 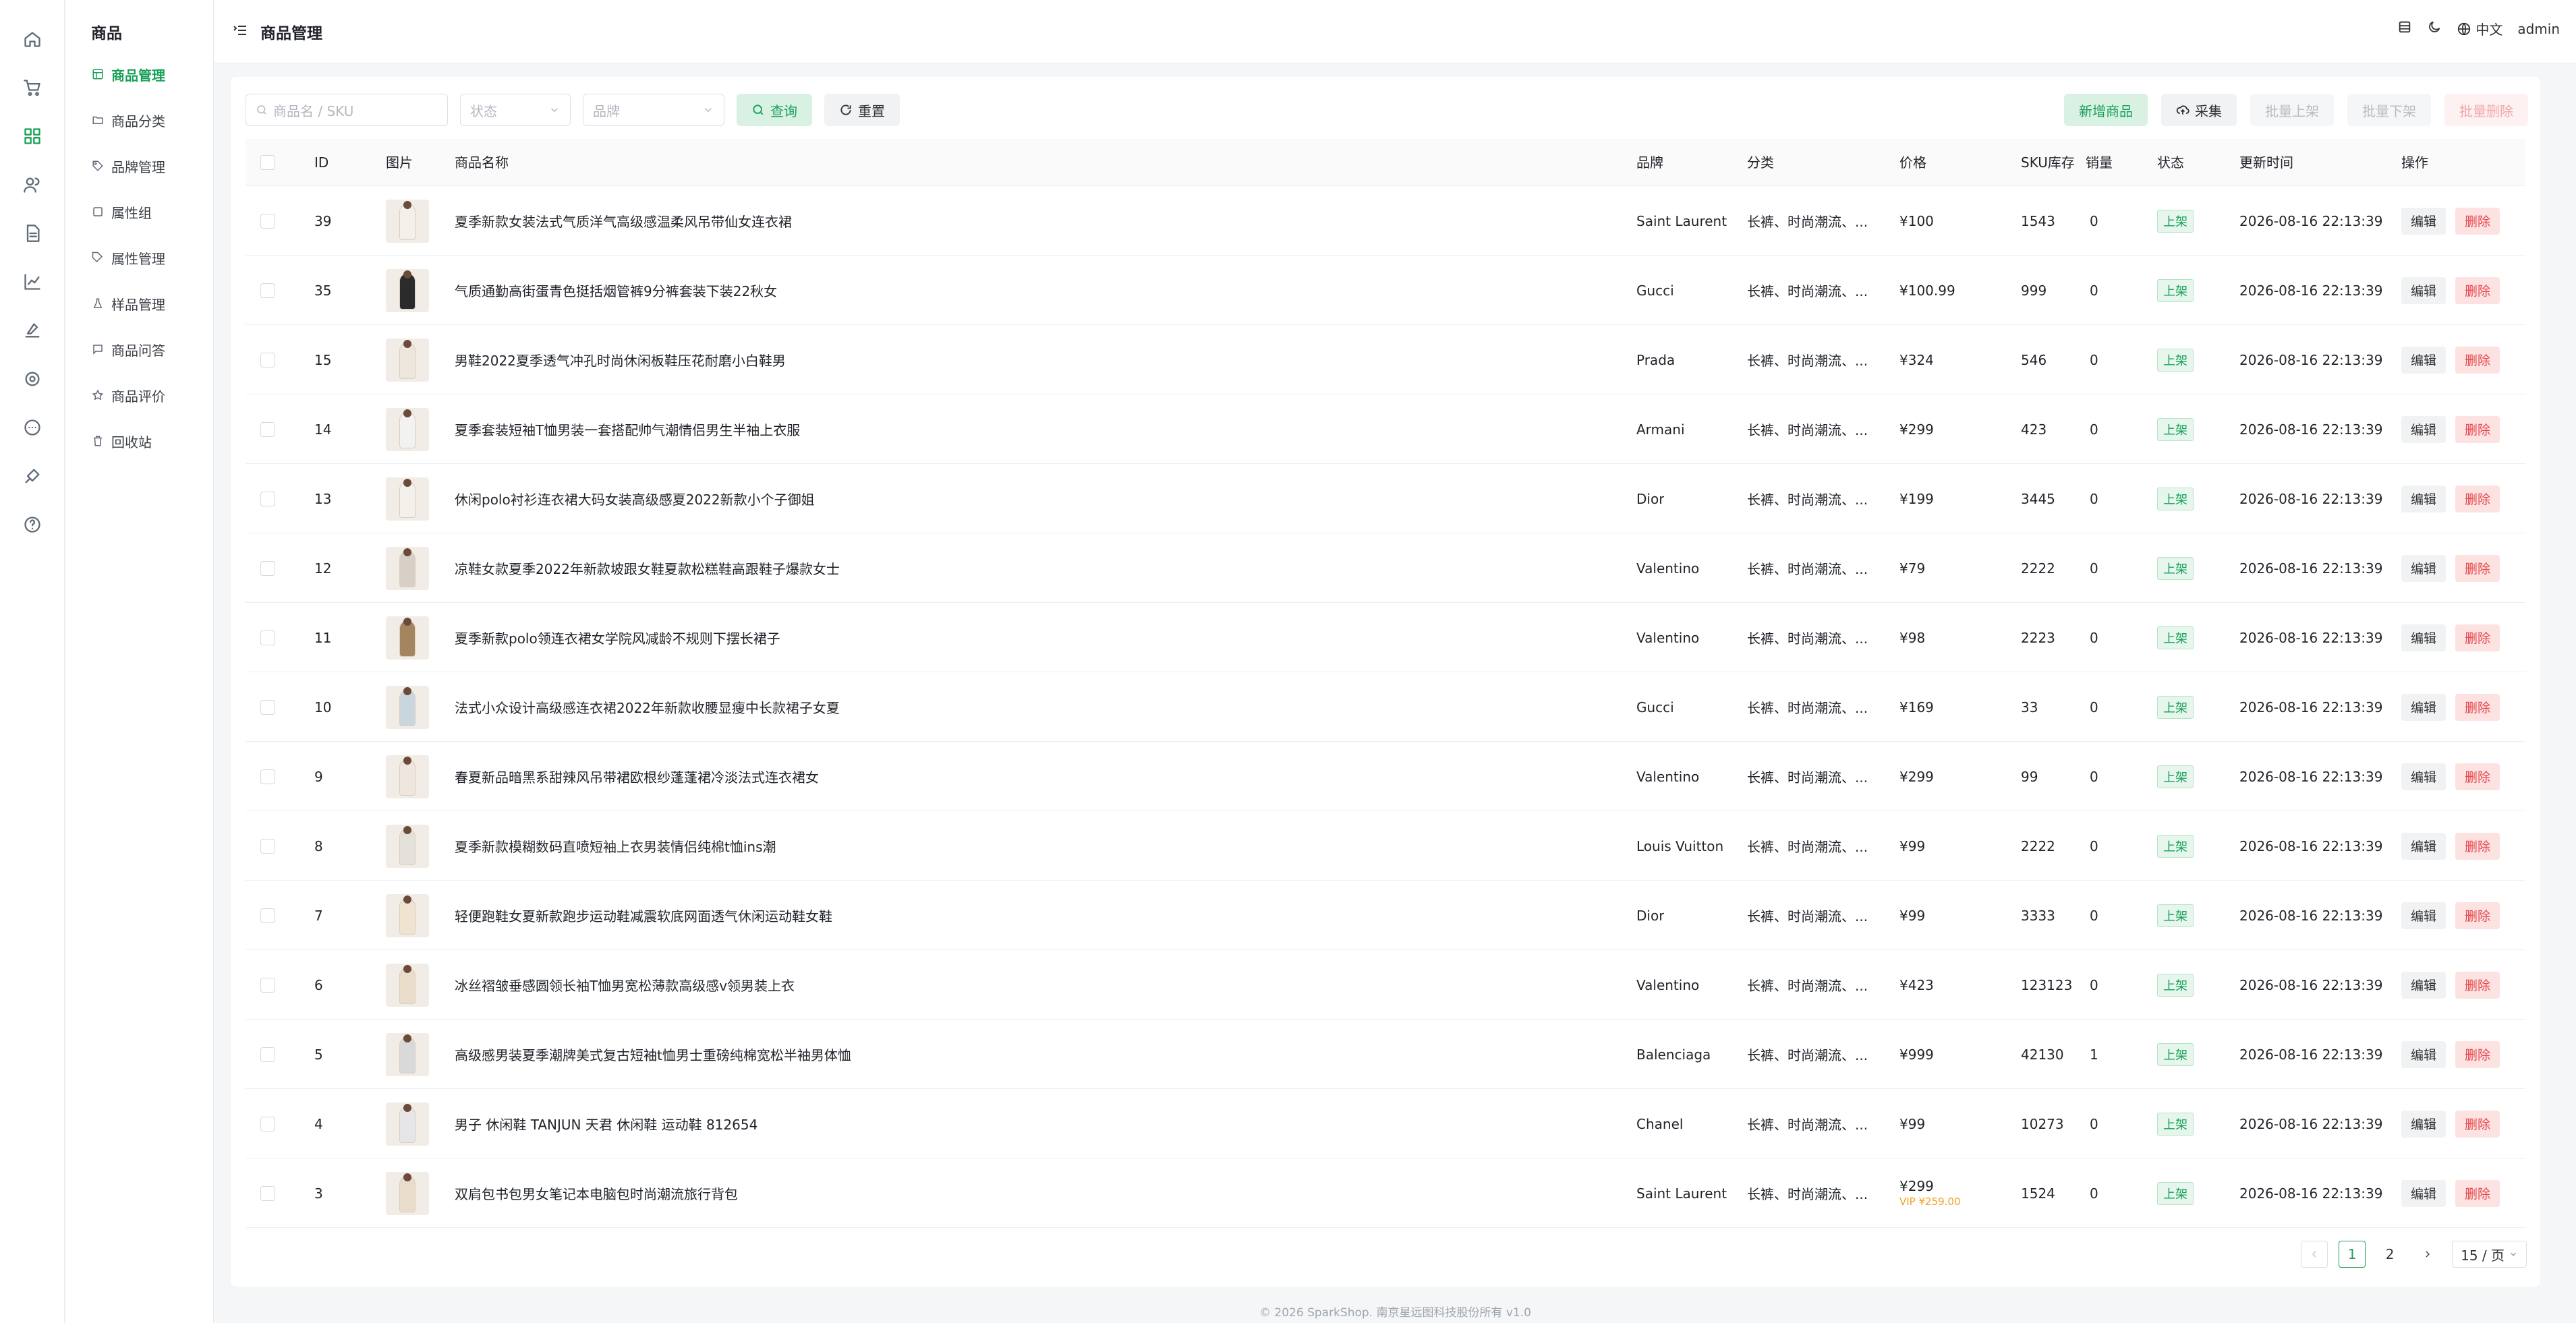 I want to click on home-icon, so click(x=32, y=39).